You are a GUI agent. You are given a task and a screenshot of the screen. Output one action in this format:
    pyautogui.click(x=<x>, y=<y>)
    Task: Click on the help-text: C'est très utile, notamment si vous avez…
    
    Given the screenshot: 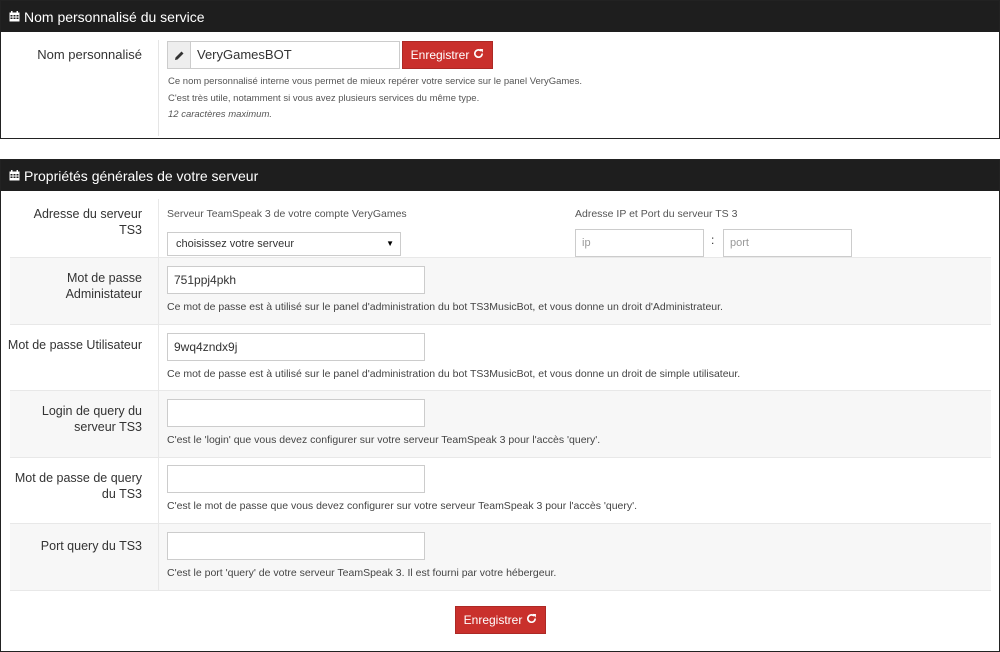 What is the action you would take?
    pyautogui.click(x=324, y=98)
    